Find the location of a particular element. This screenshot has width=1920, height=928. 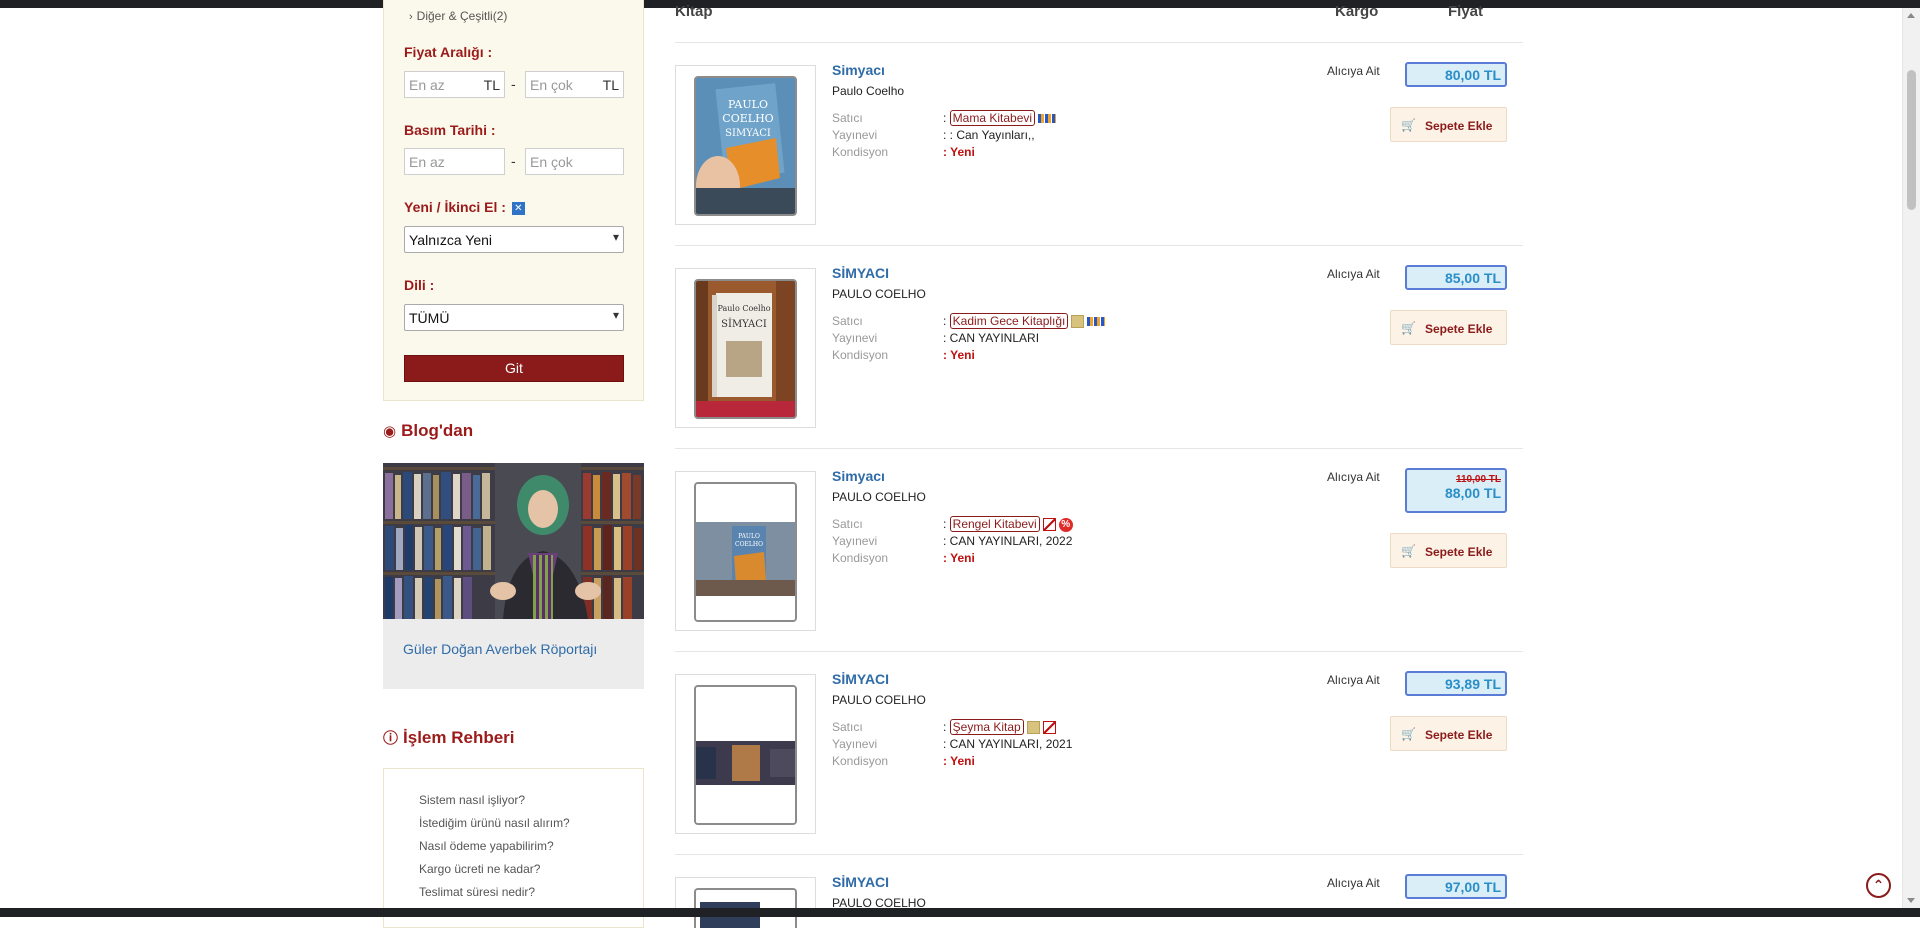

guide-item: Nasıl ödeme yapabilirim? is located at coordinates (486, 846).